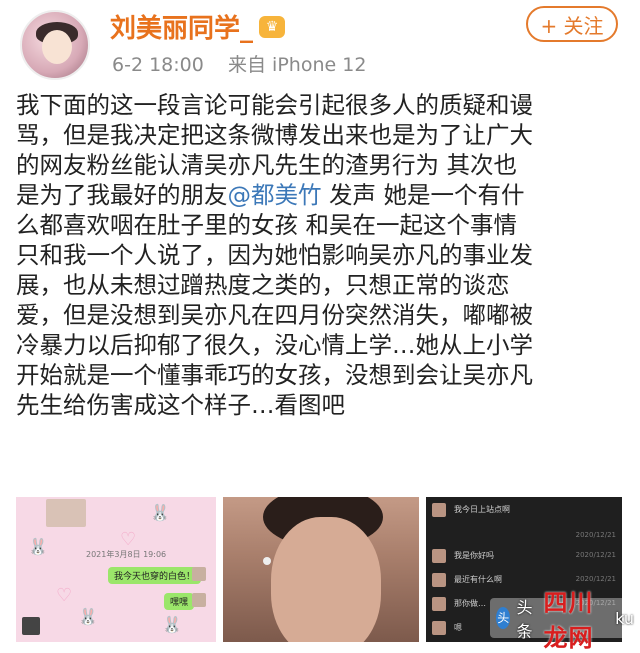 The width and height of the screenshot is (640, 653). I want to click on mention-link: @都美竹, so click(275, 195).